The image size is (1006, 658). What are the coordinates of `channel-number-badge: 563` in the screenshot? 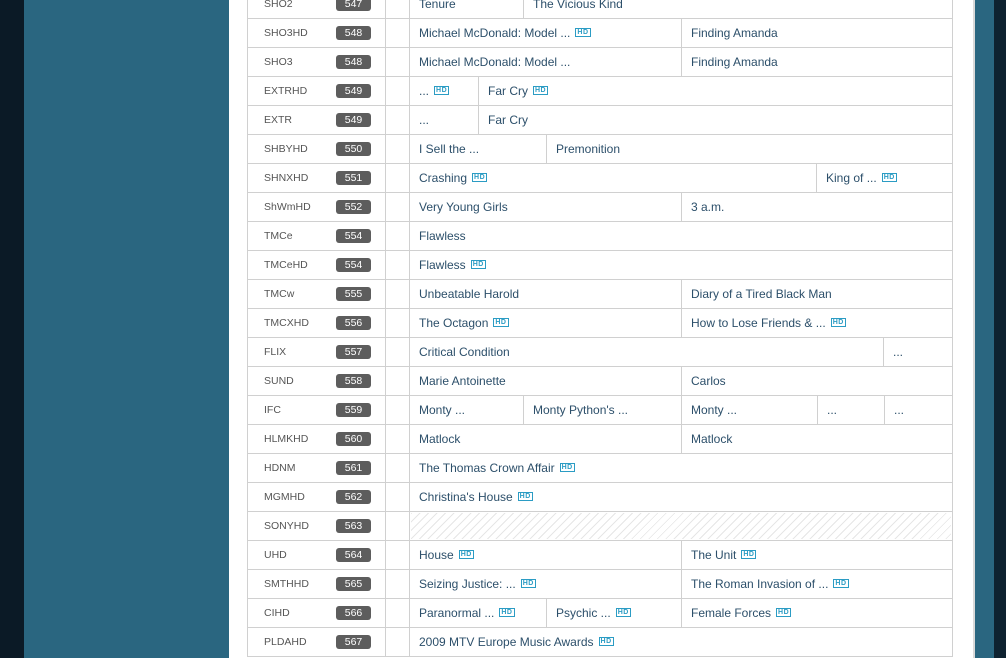 It's located at (353, 526).